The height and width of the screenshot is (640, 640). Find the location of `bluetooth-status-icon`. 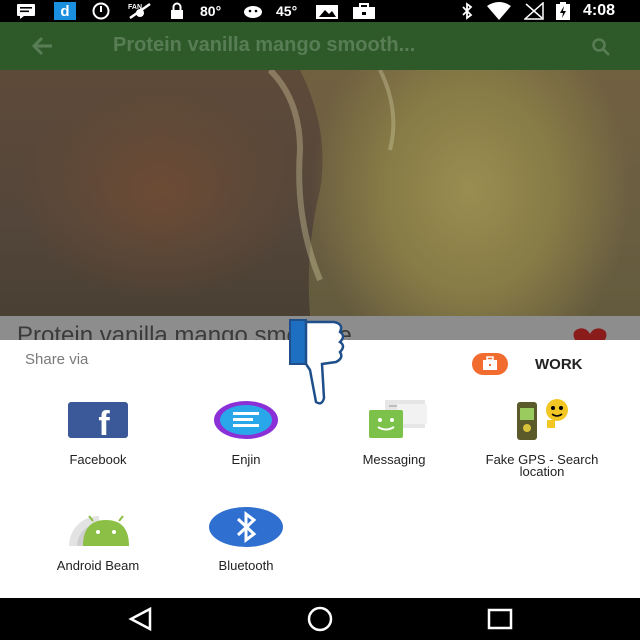

bluetooth-status-icon is located at coordinates (467, 11).